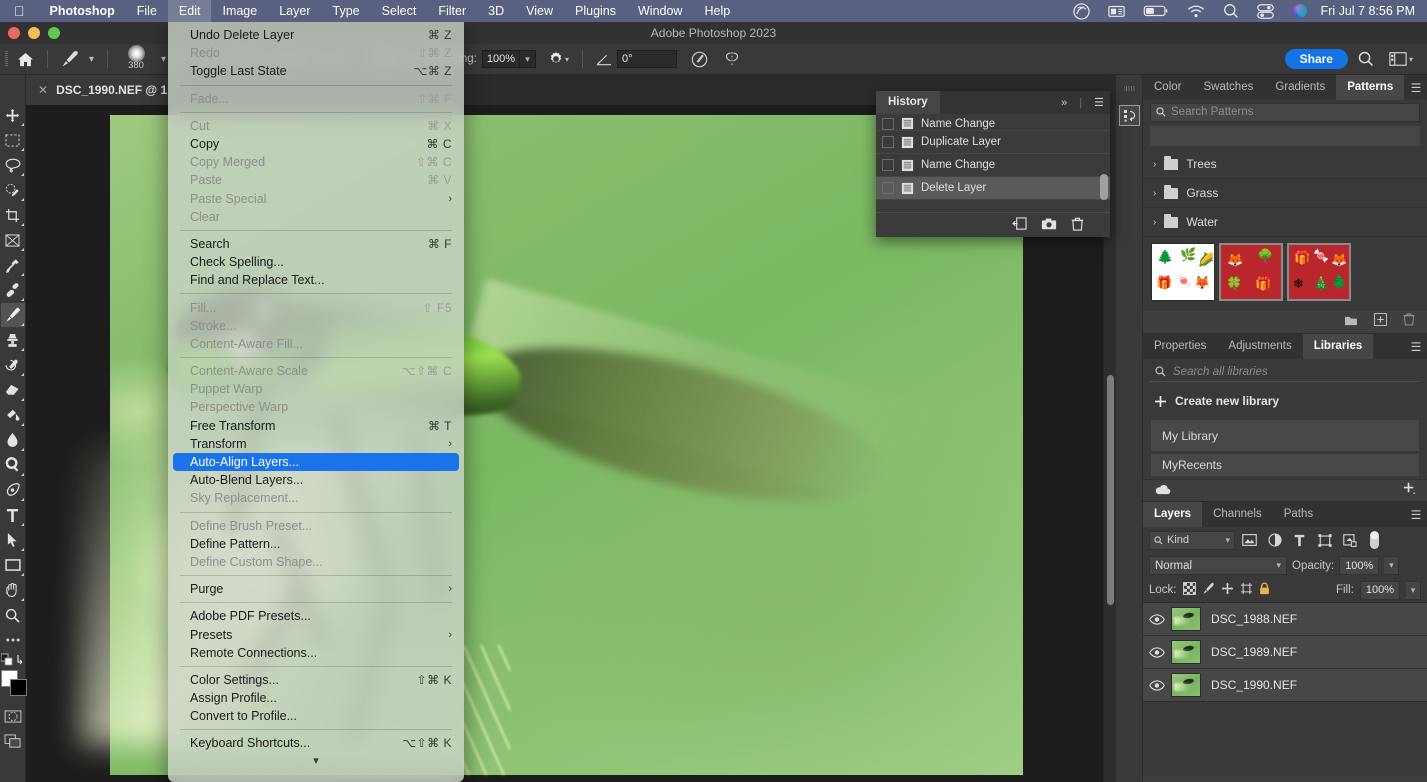 This screenshot has height=782, width=1427. What do you see at coordinates (13, 340) in the screenshot?
I see `clone-stamp-tool` at bounding box center [13, 340].